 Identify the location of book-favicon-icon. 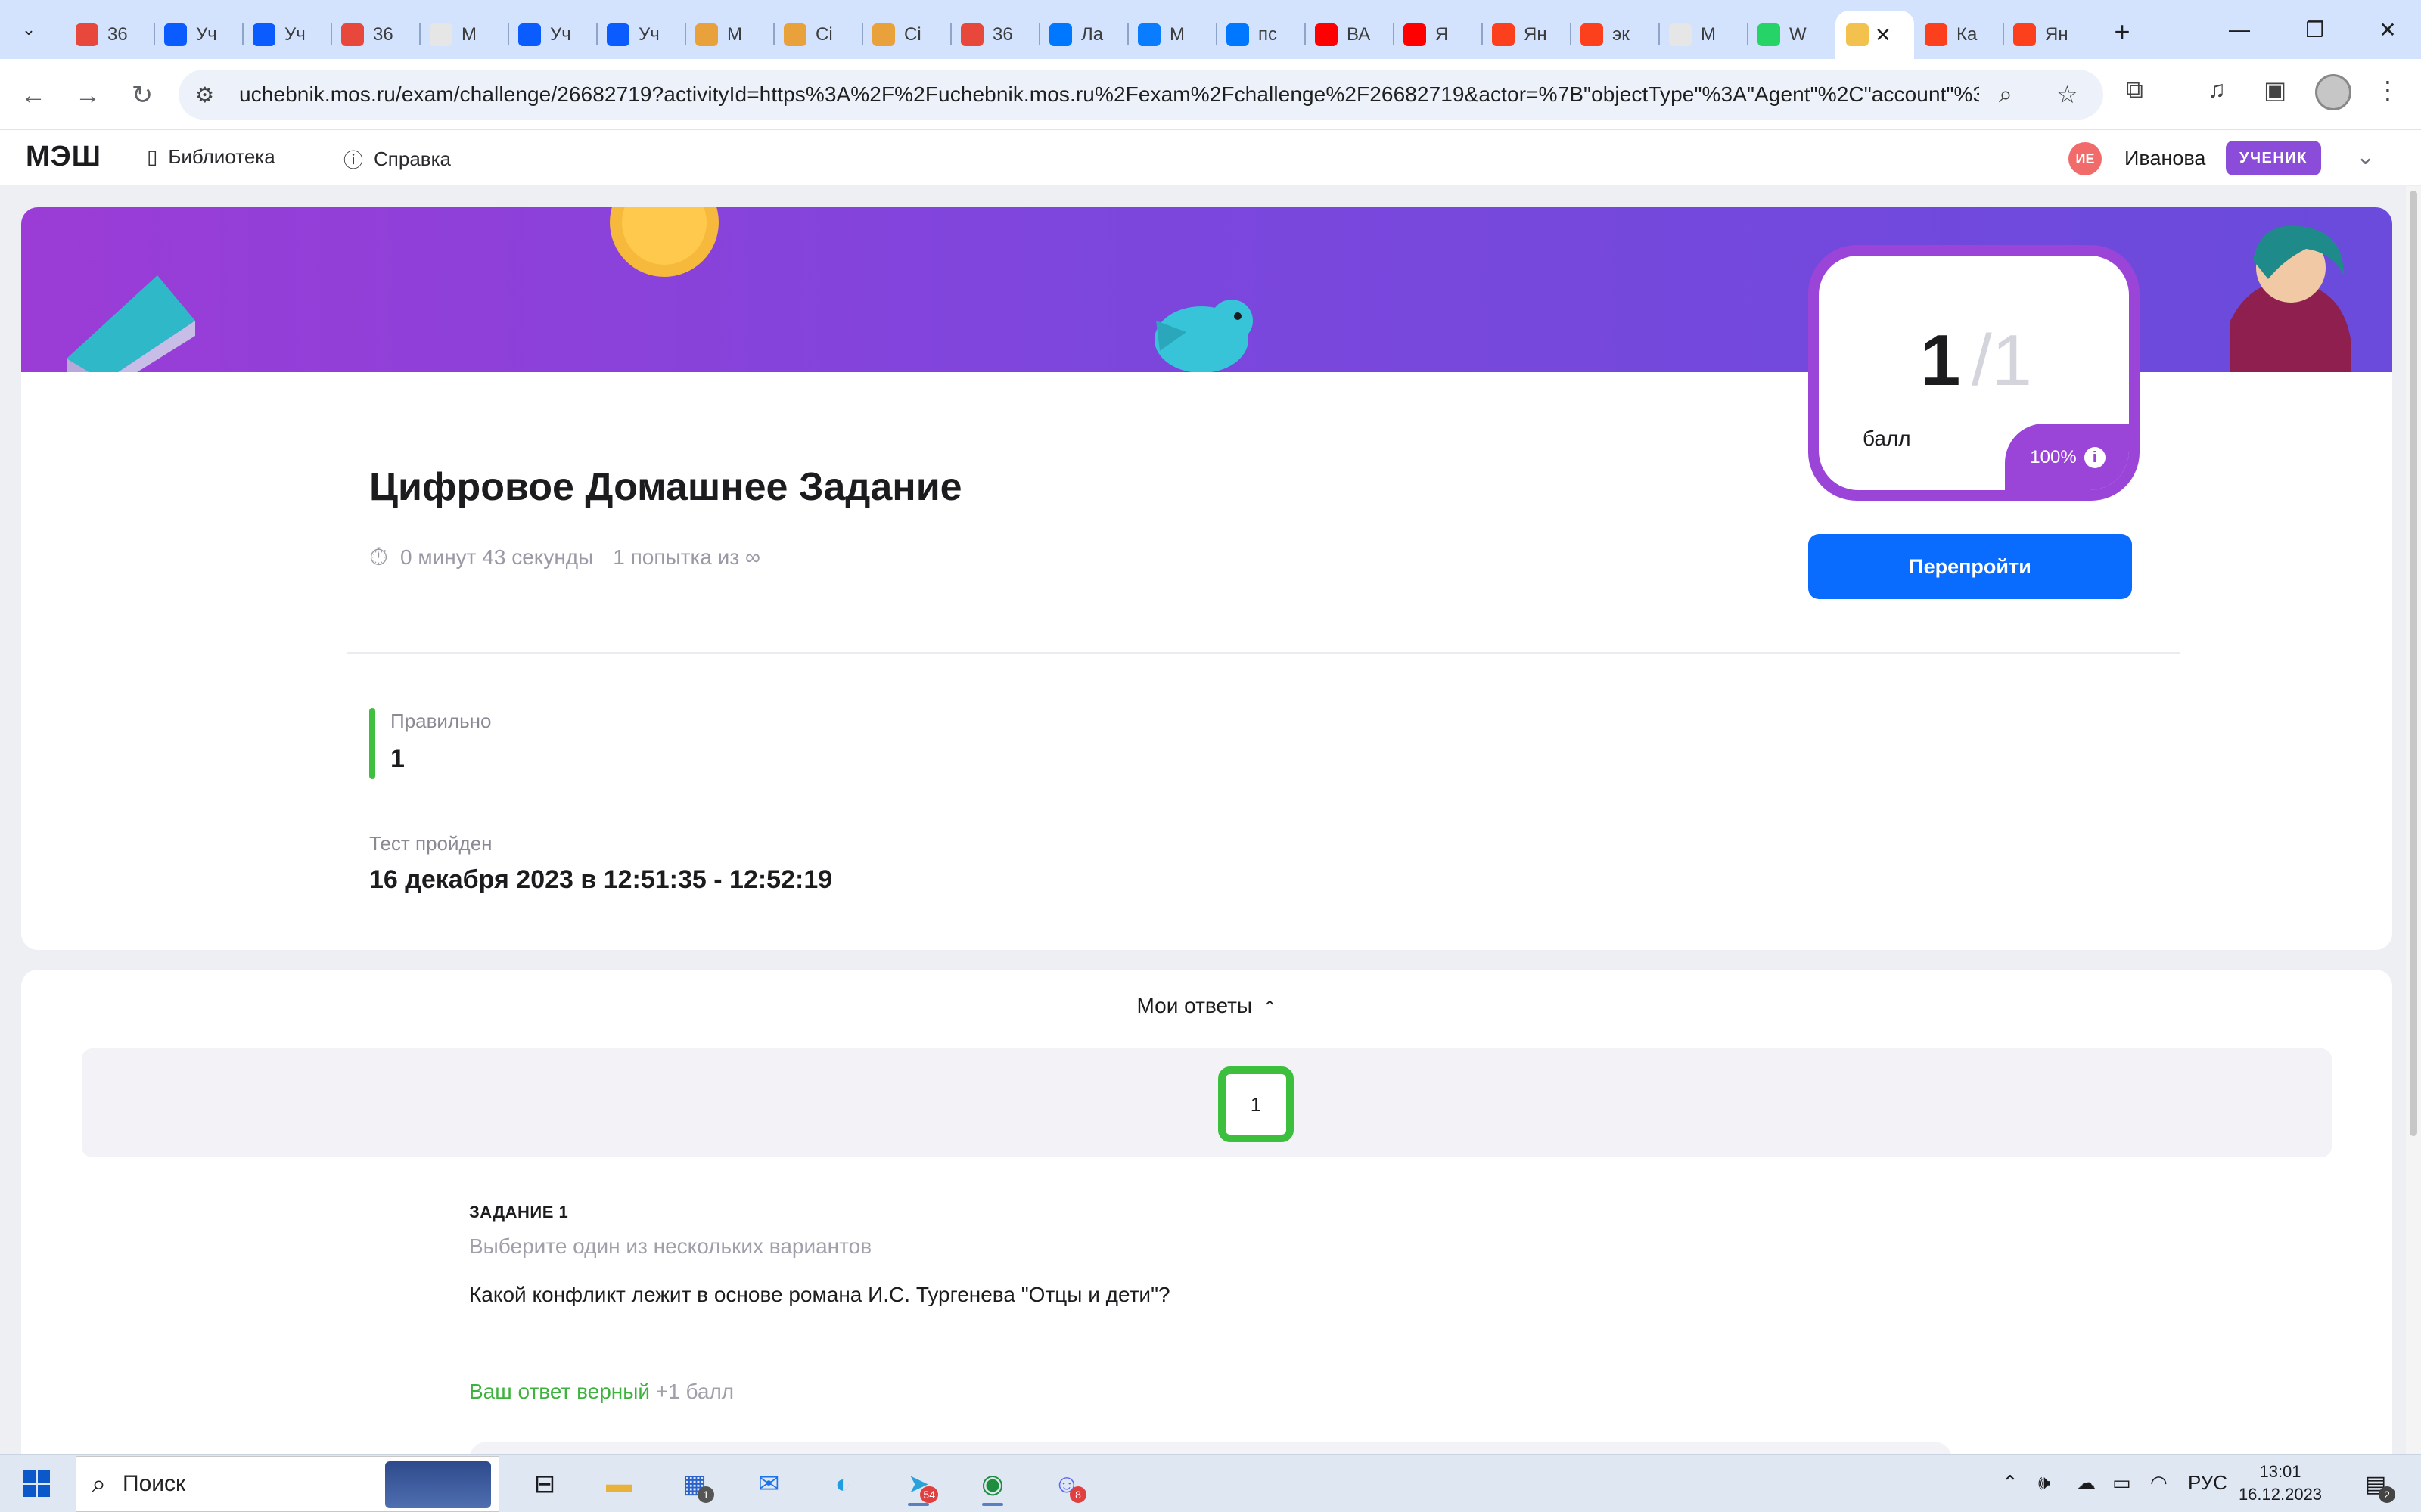
(1857, 34).